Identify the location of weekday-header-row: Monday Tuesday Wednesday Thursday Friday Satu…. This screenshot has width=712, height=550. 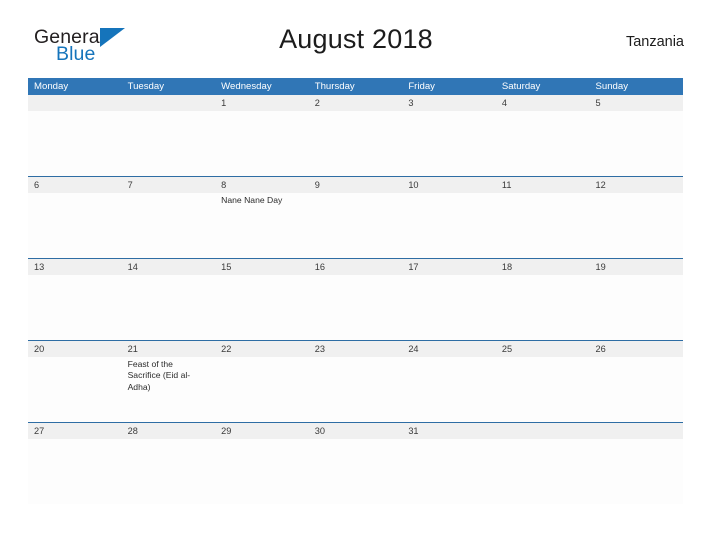
(355, 86).